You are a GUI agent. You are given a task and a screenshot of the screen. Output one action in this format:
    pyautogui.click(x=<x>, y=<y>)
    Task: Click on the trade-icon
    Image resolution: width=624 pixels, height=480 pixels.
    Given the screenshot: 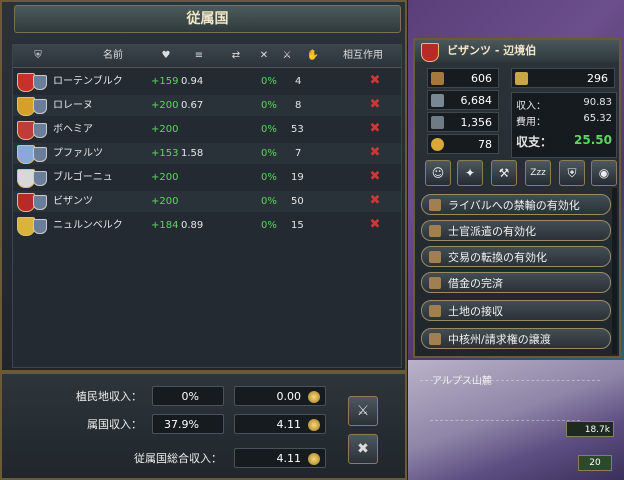 What is the action you would take?
    pyautogui.click(x=435, y=257)
    